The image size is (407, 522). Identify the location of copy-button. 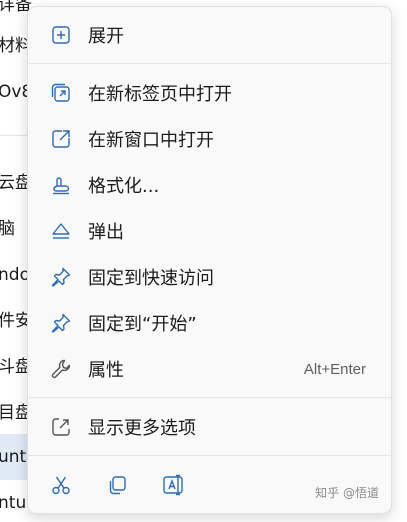
(117, 487).